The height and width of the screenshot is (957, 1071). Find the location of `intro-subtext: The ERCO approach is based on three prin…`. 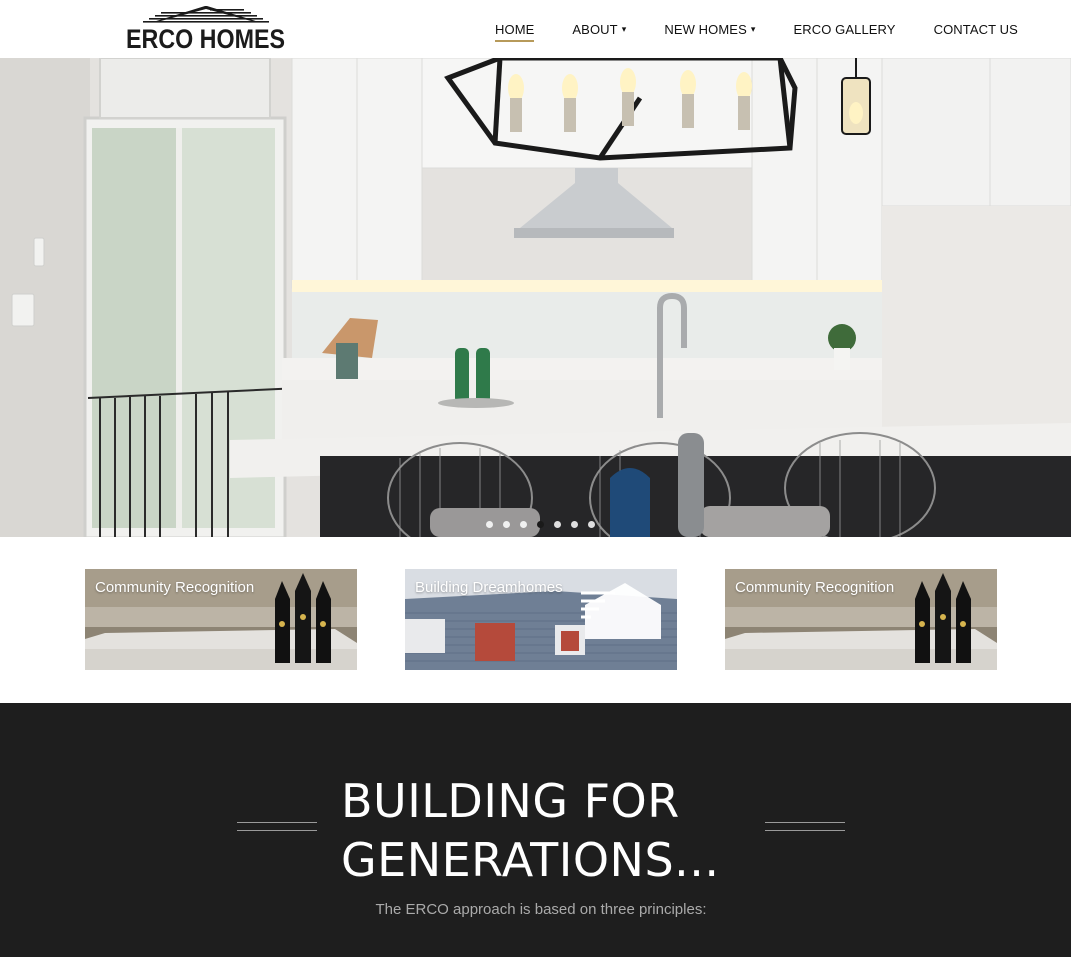

intro-subtext: The ERCO approach is based on three prin… is located at coordinates (541, 909).